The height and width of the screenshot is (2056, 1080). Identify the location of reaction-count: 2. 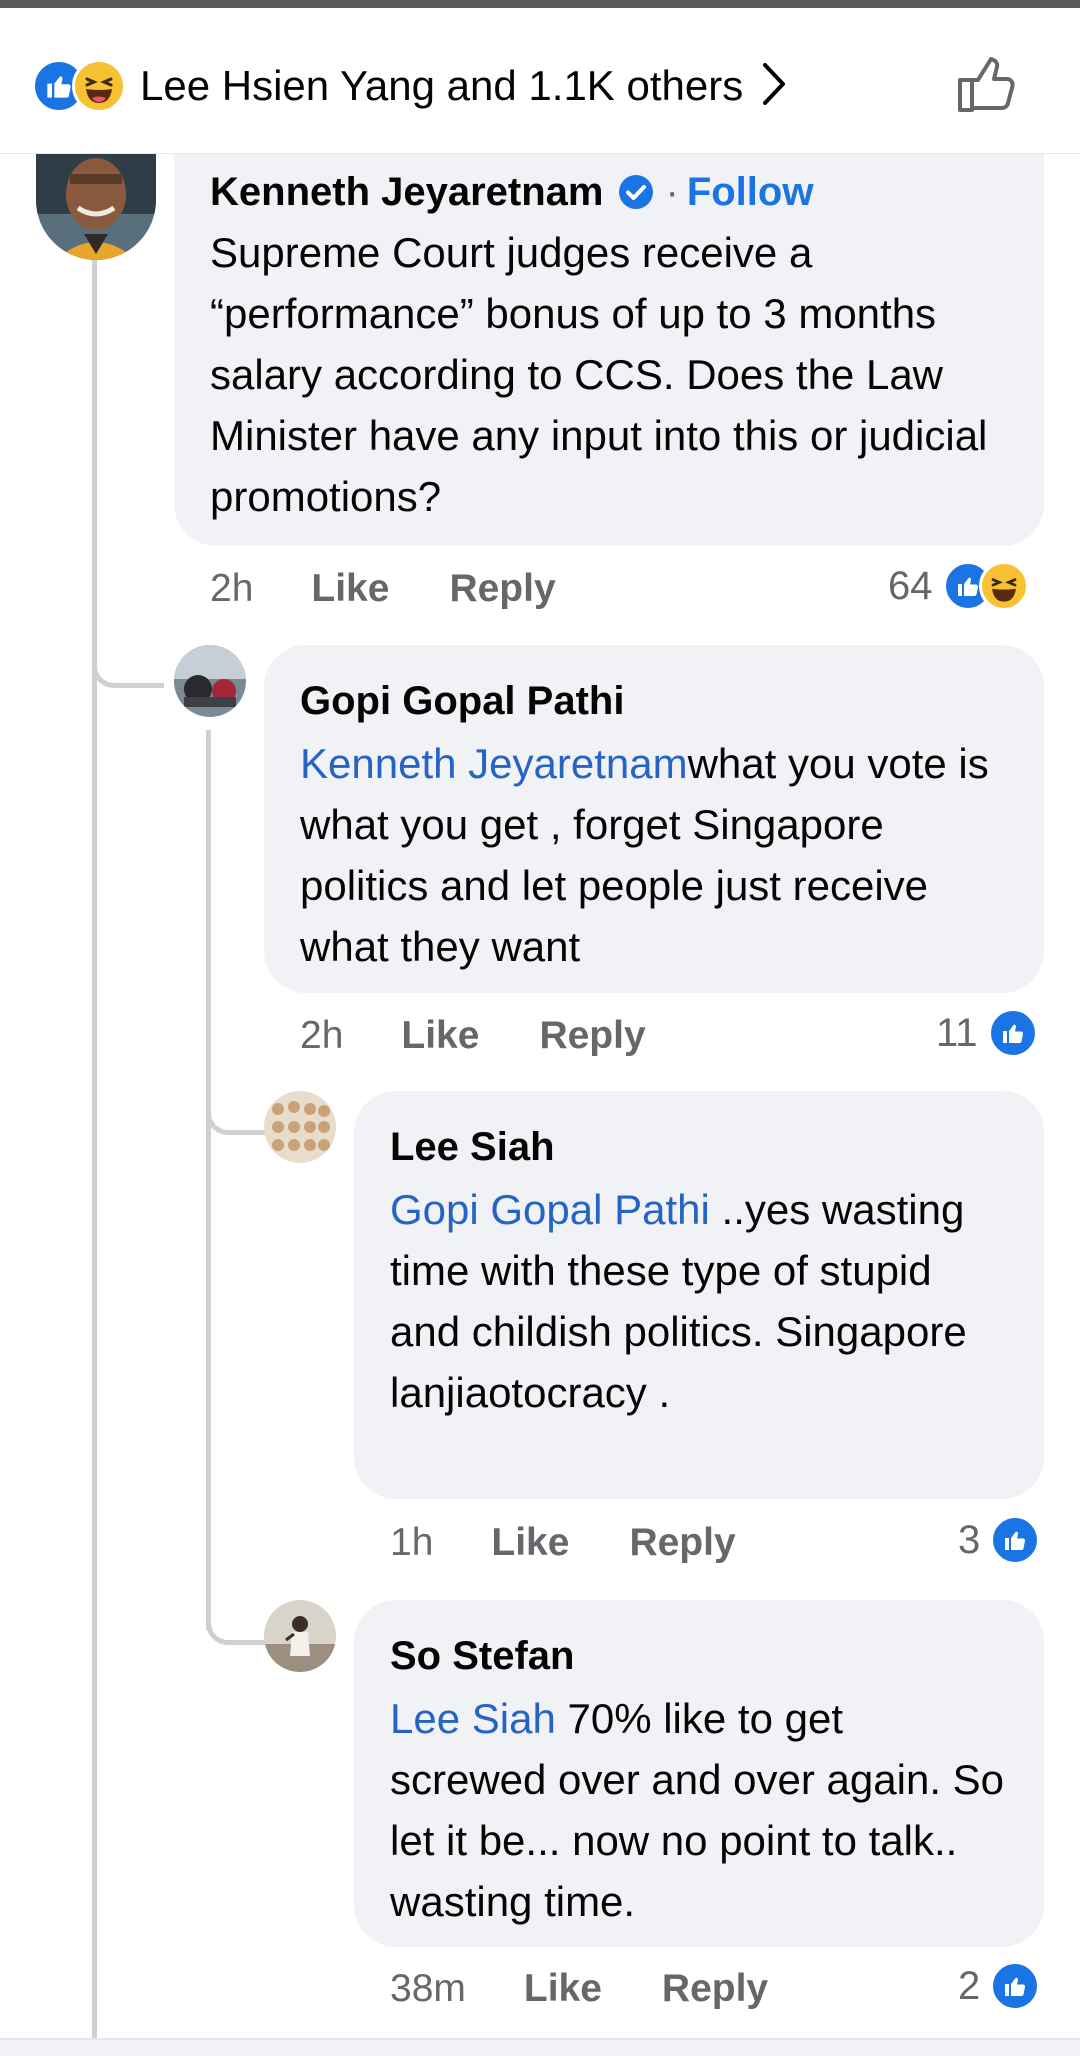
(999, 1986).